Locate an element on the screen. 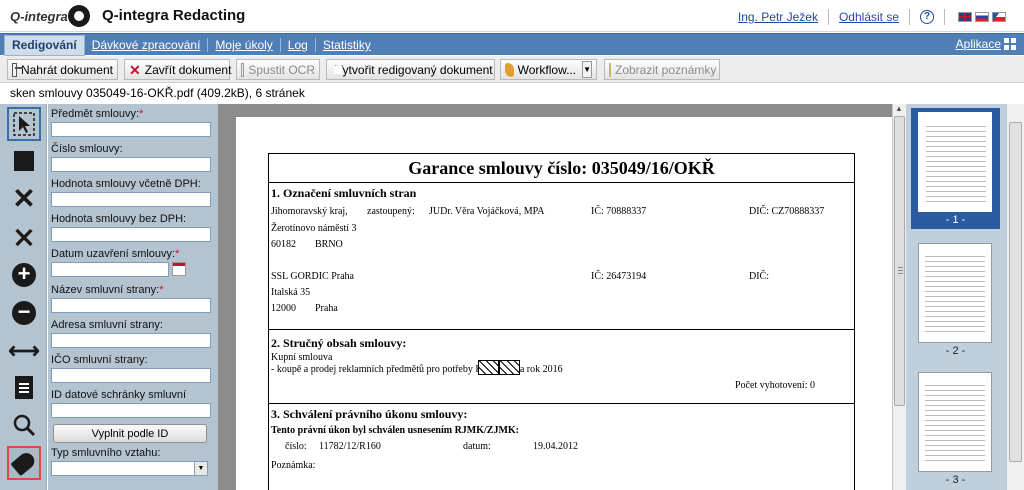  field-label: Typ smluvního vztahu: is located at coordinates (106, 453).